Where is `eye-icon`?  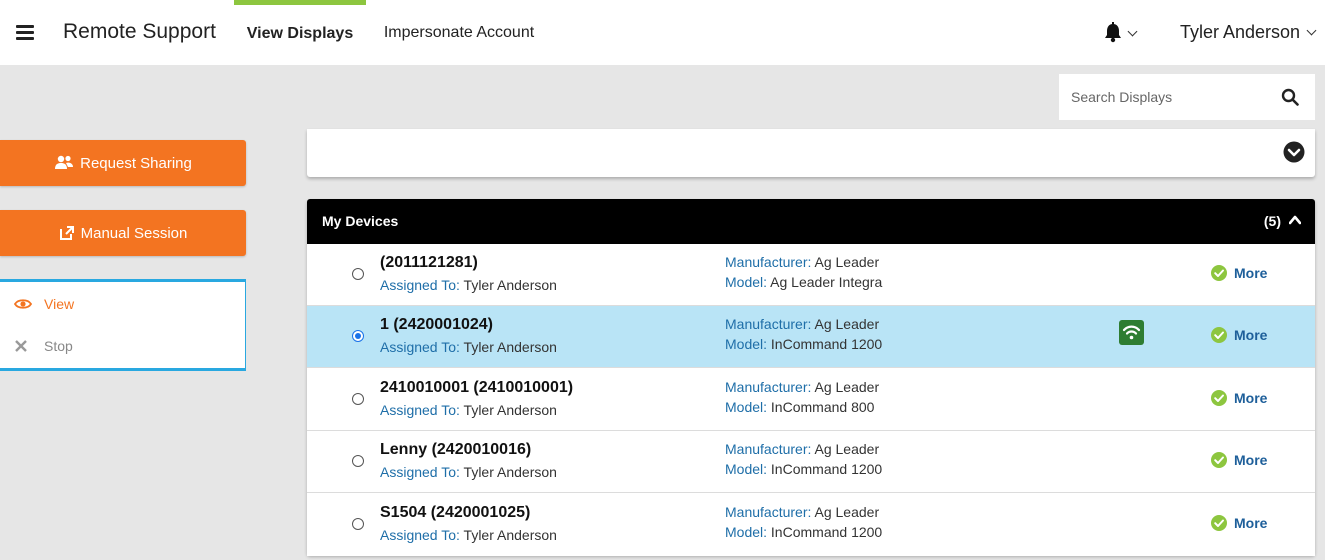
eye-icon is located at coordinates (23, 304).